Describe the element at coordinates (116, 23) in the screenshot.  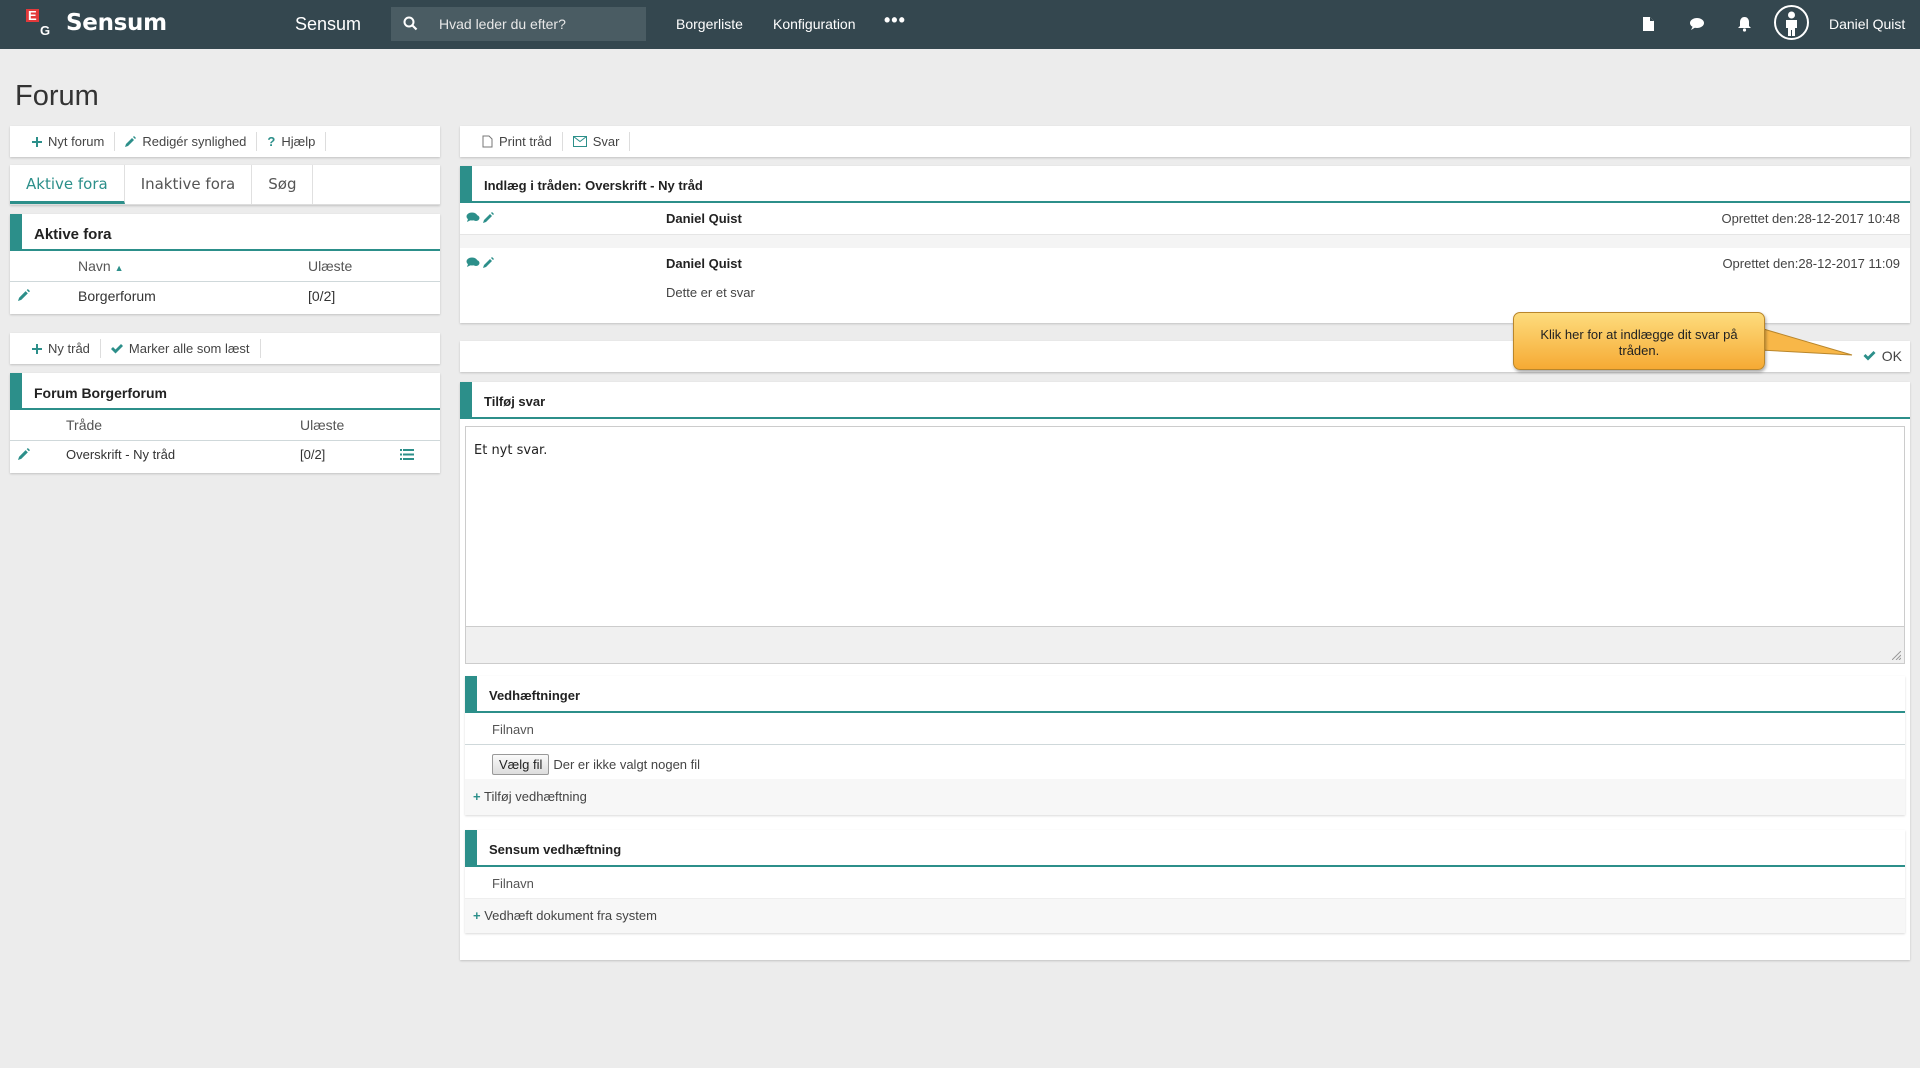
I see `brand-name: Sensum` at that location.